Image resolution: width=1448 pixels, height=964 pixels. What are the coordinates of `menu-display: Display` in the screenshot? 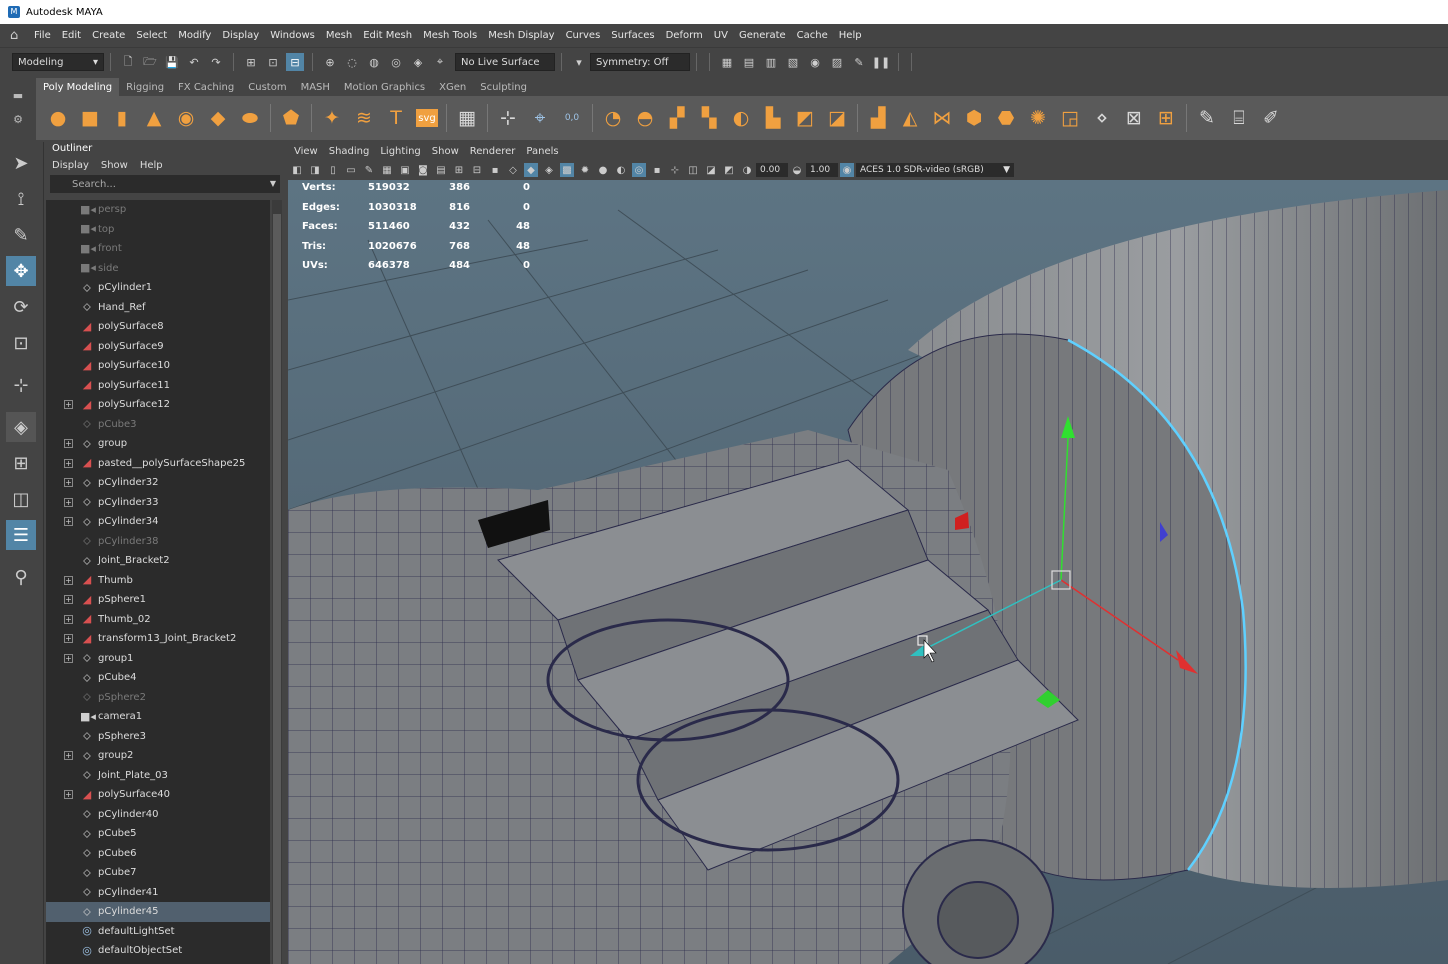 It's located at (240, 35).